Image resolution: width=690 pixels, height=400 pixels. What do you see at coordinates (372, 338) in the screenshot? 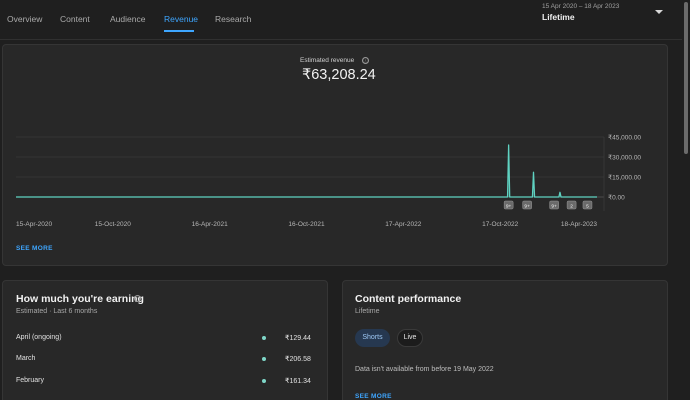
I see `chip-shorts: Shorts` at bounding box center [372, 338].